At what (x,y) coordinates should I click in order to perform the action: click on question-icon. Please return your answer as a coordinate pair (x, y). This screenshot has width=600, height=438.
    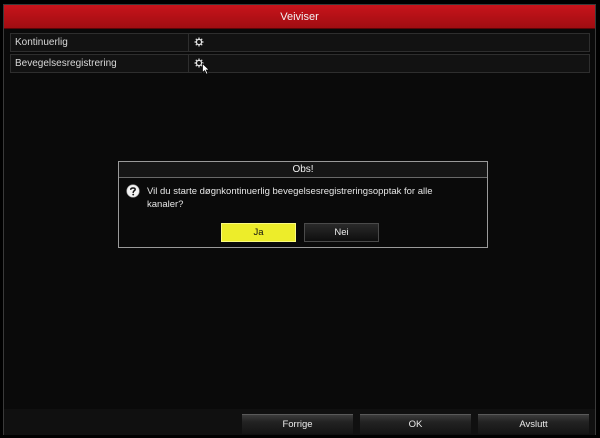
    Looking at the image, I should click on (133, 191).